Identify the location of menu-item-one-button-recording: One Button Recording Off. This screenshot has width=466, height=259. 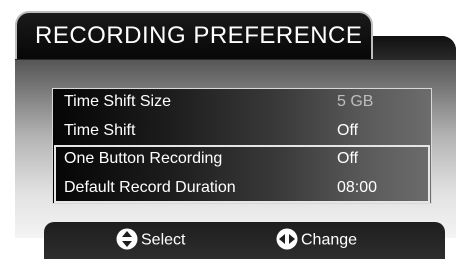
(242, 160).